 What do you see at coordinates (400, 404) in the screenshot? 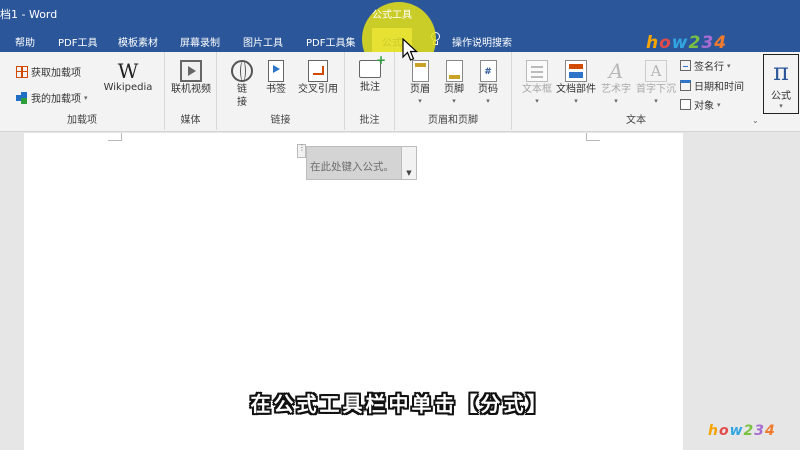
I see `tutorial-subtitle: 在公式工具栏中单击【分式】` at bounding box center [400, 404].